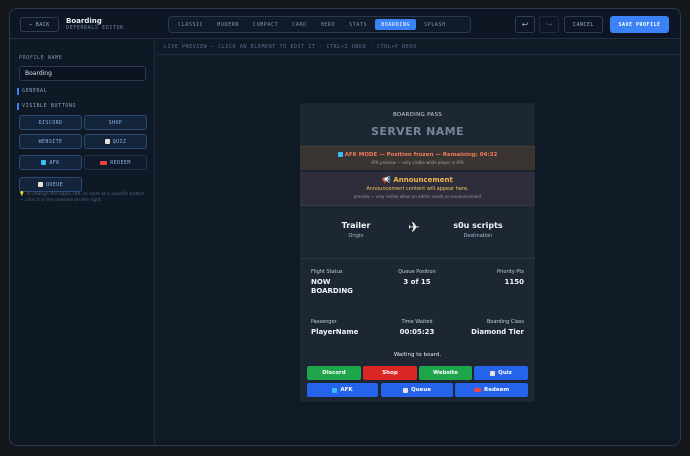 The image size is (690, 456). What do you see at coordinates (31, 24) in the screenshot?
I see `arrow-left-icon: ←` at bounding box center [31, 24].